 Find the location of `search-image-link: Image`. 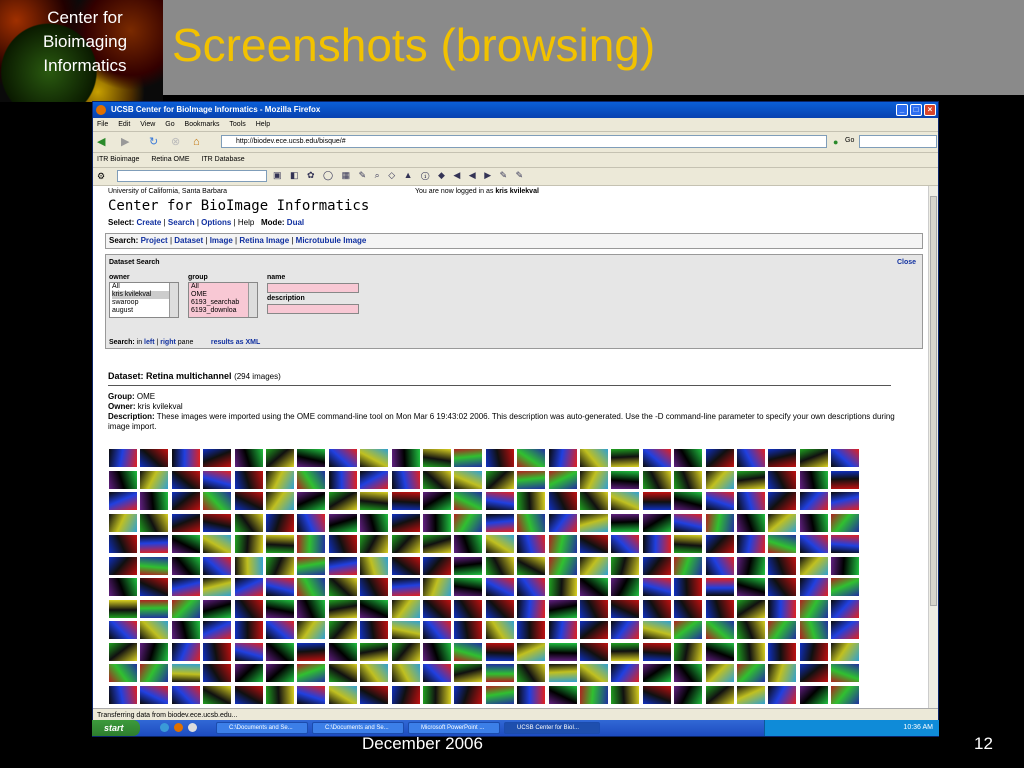

search-image-link: Image is located at coordinates (221, 240).